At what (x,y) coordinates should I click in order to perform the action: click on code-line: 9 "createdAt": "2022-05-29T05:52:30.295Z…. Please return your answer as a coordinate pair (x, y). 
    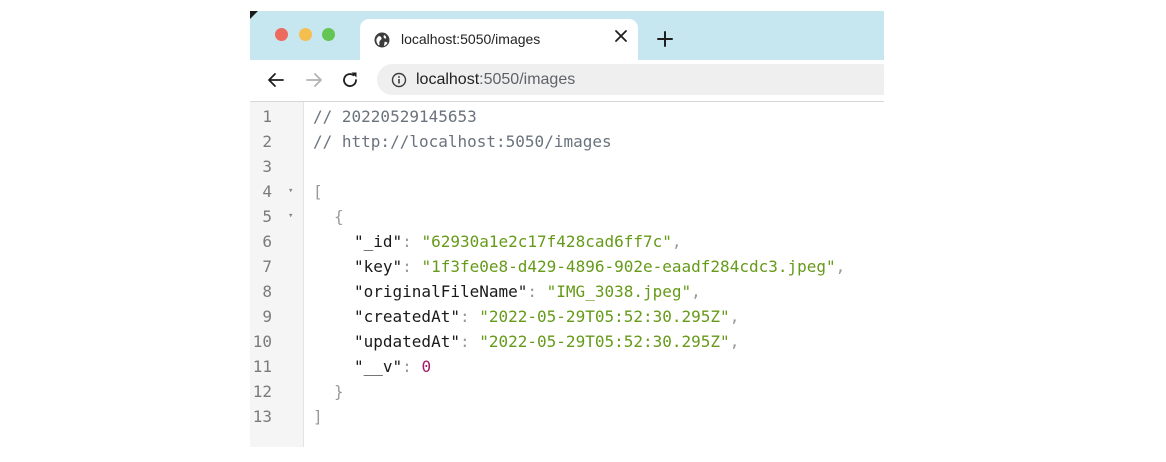
    Looking at the image, I should click on (567, 316).